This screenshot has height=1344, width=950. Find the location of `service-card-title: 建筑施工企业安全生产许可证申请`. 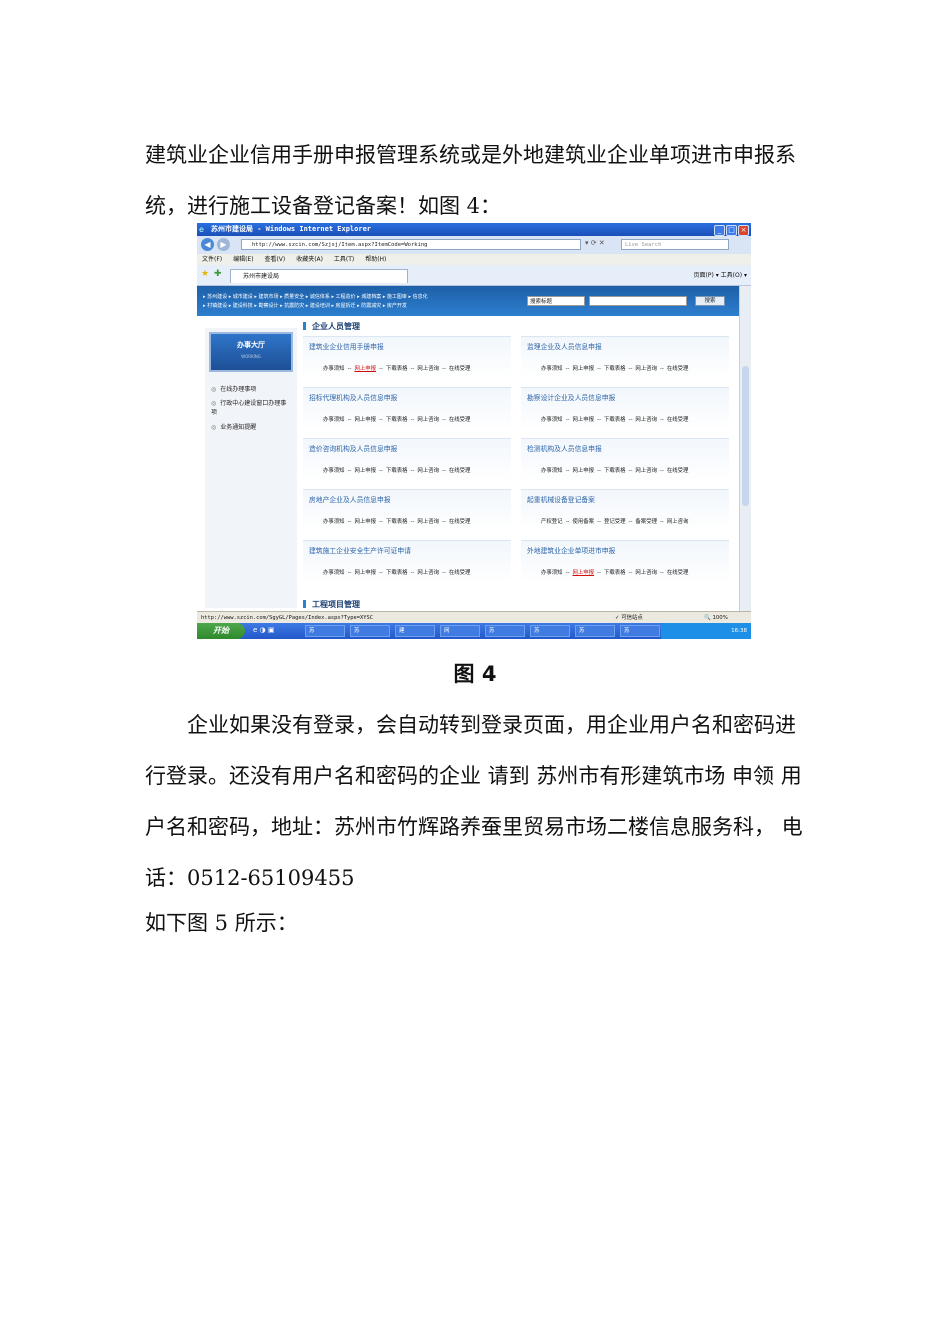

service-card-title: 建筑施工企业安全生产许可证申请 is located at coordinates (360, 550).